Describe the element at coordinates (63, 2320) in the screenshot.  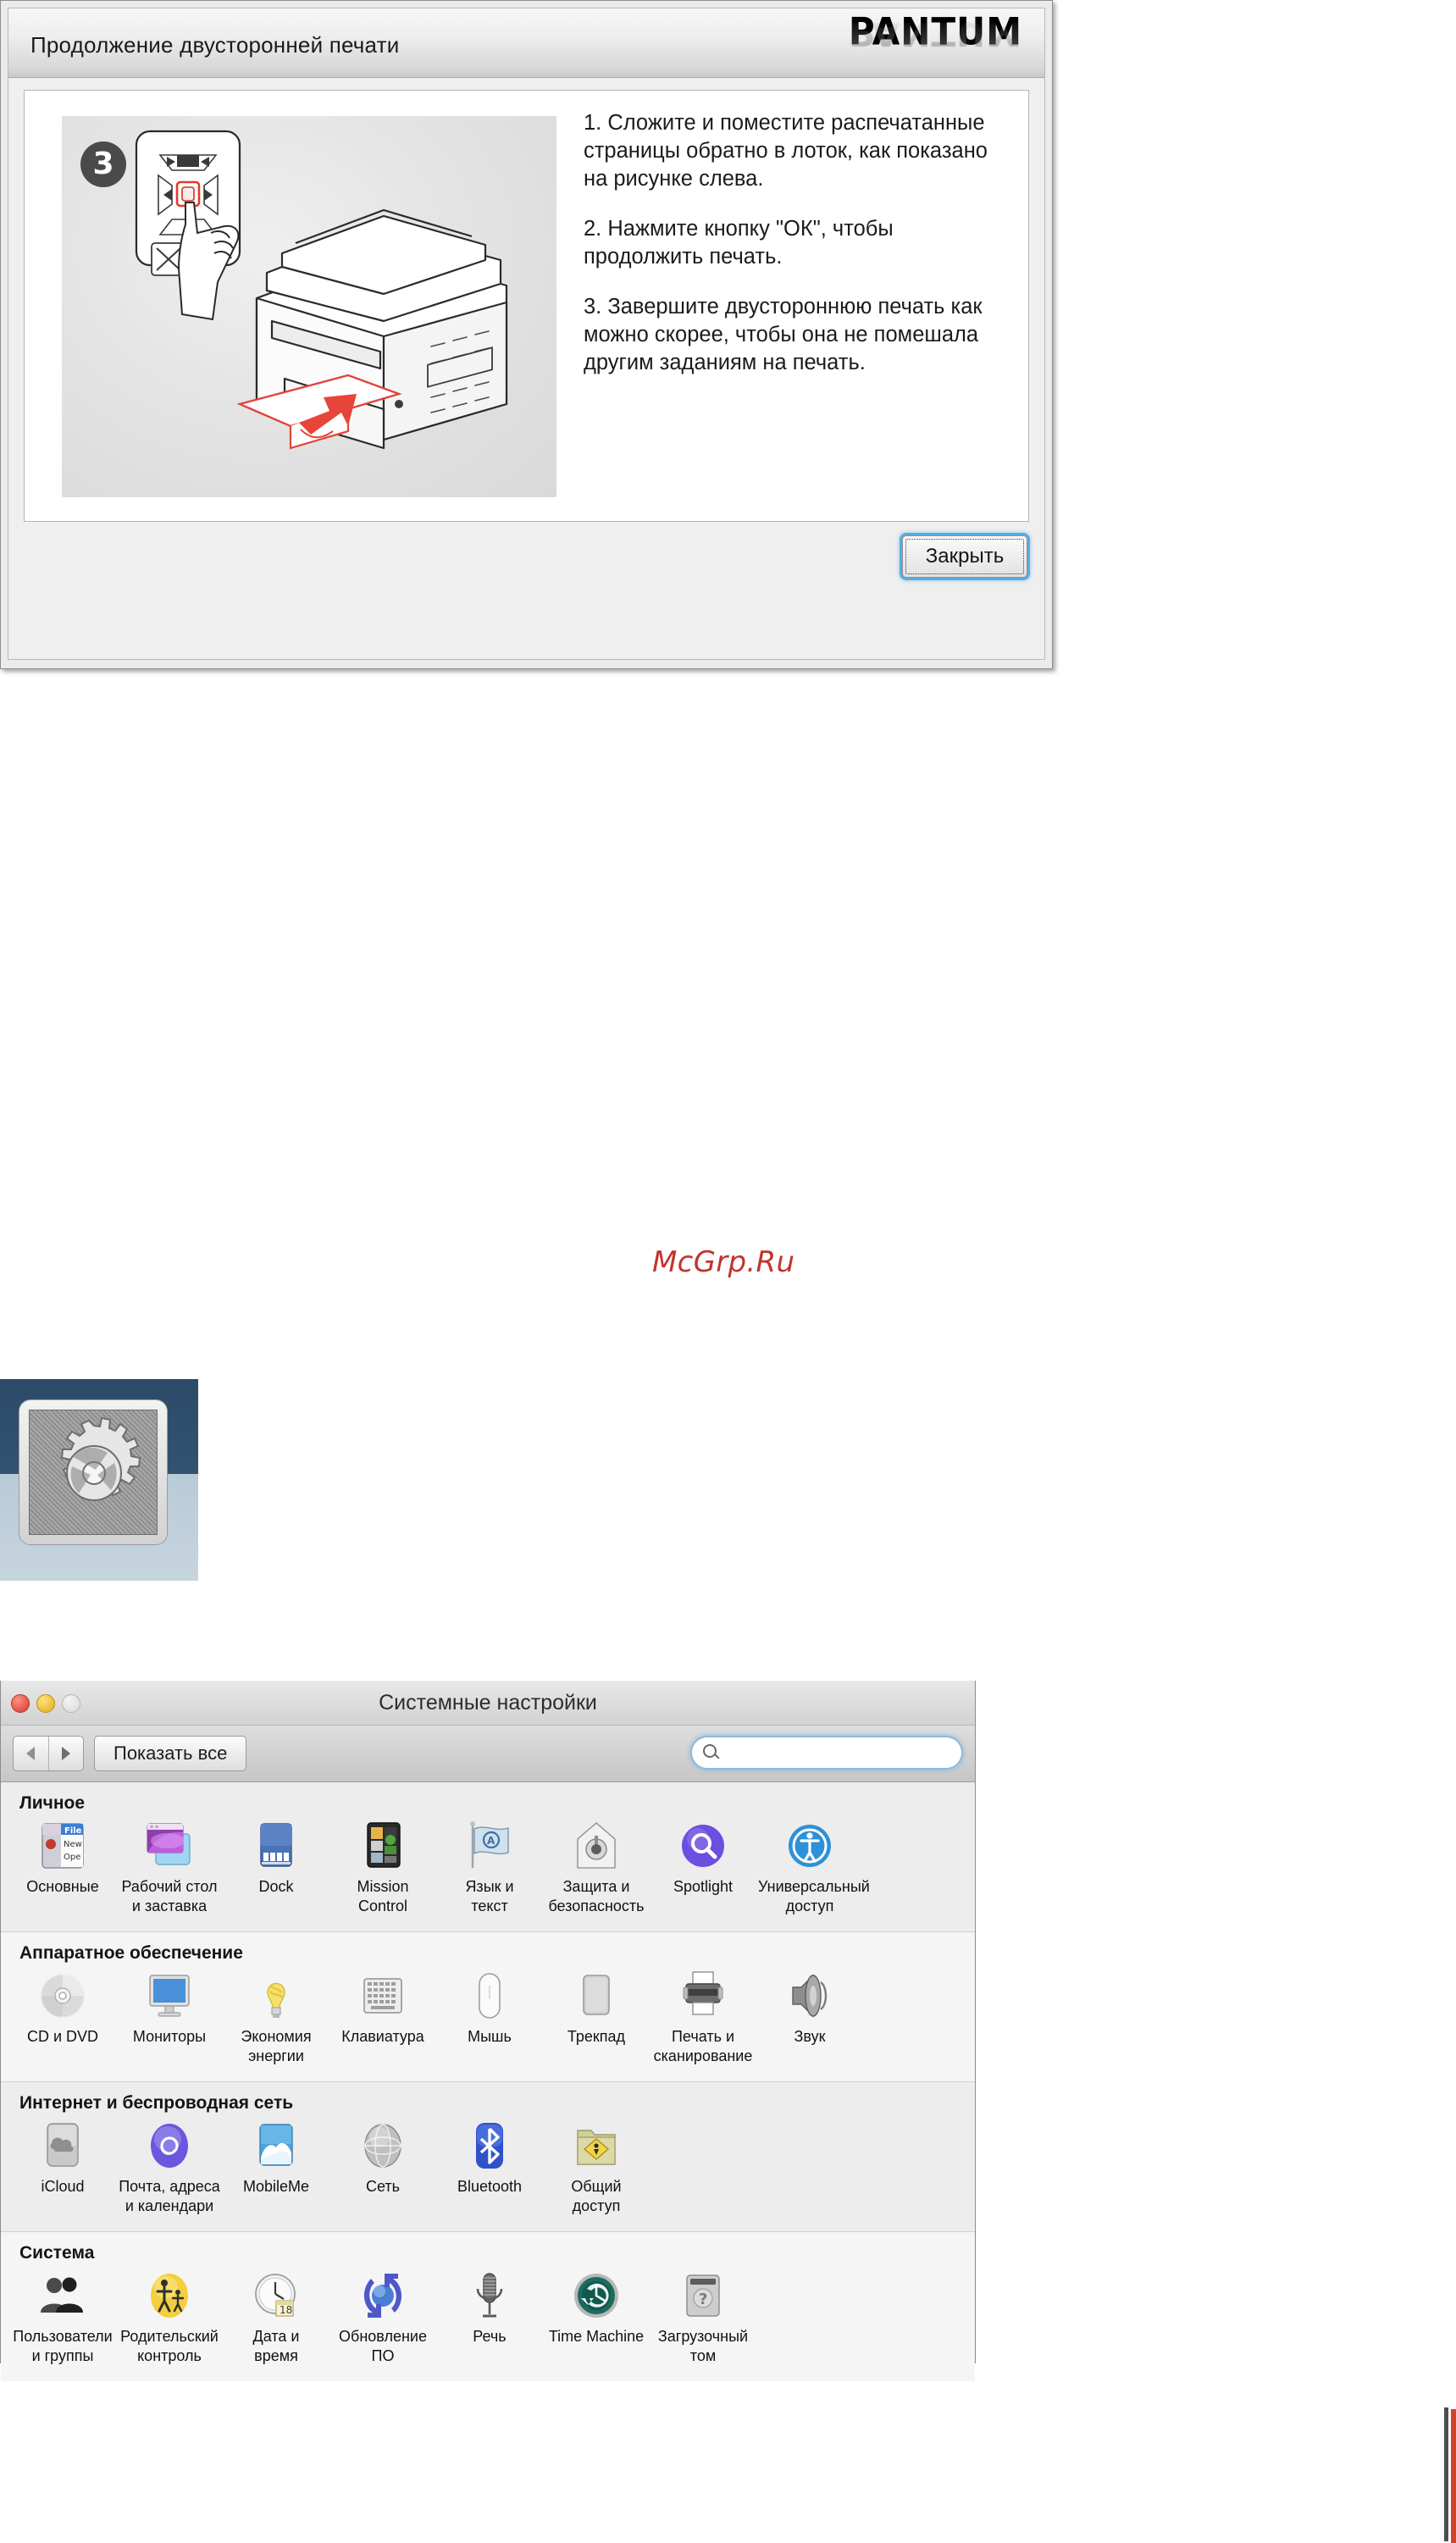
I see `pref-users-groups: Пользователи и группы` at that location.